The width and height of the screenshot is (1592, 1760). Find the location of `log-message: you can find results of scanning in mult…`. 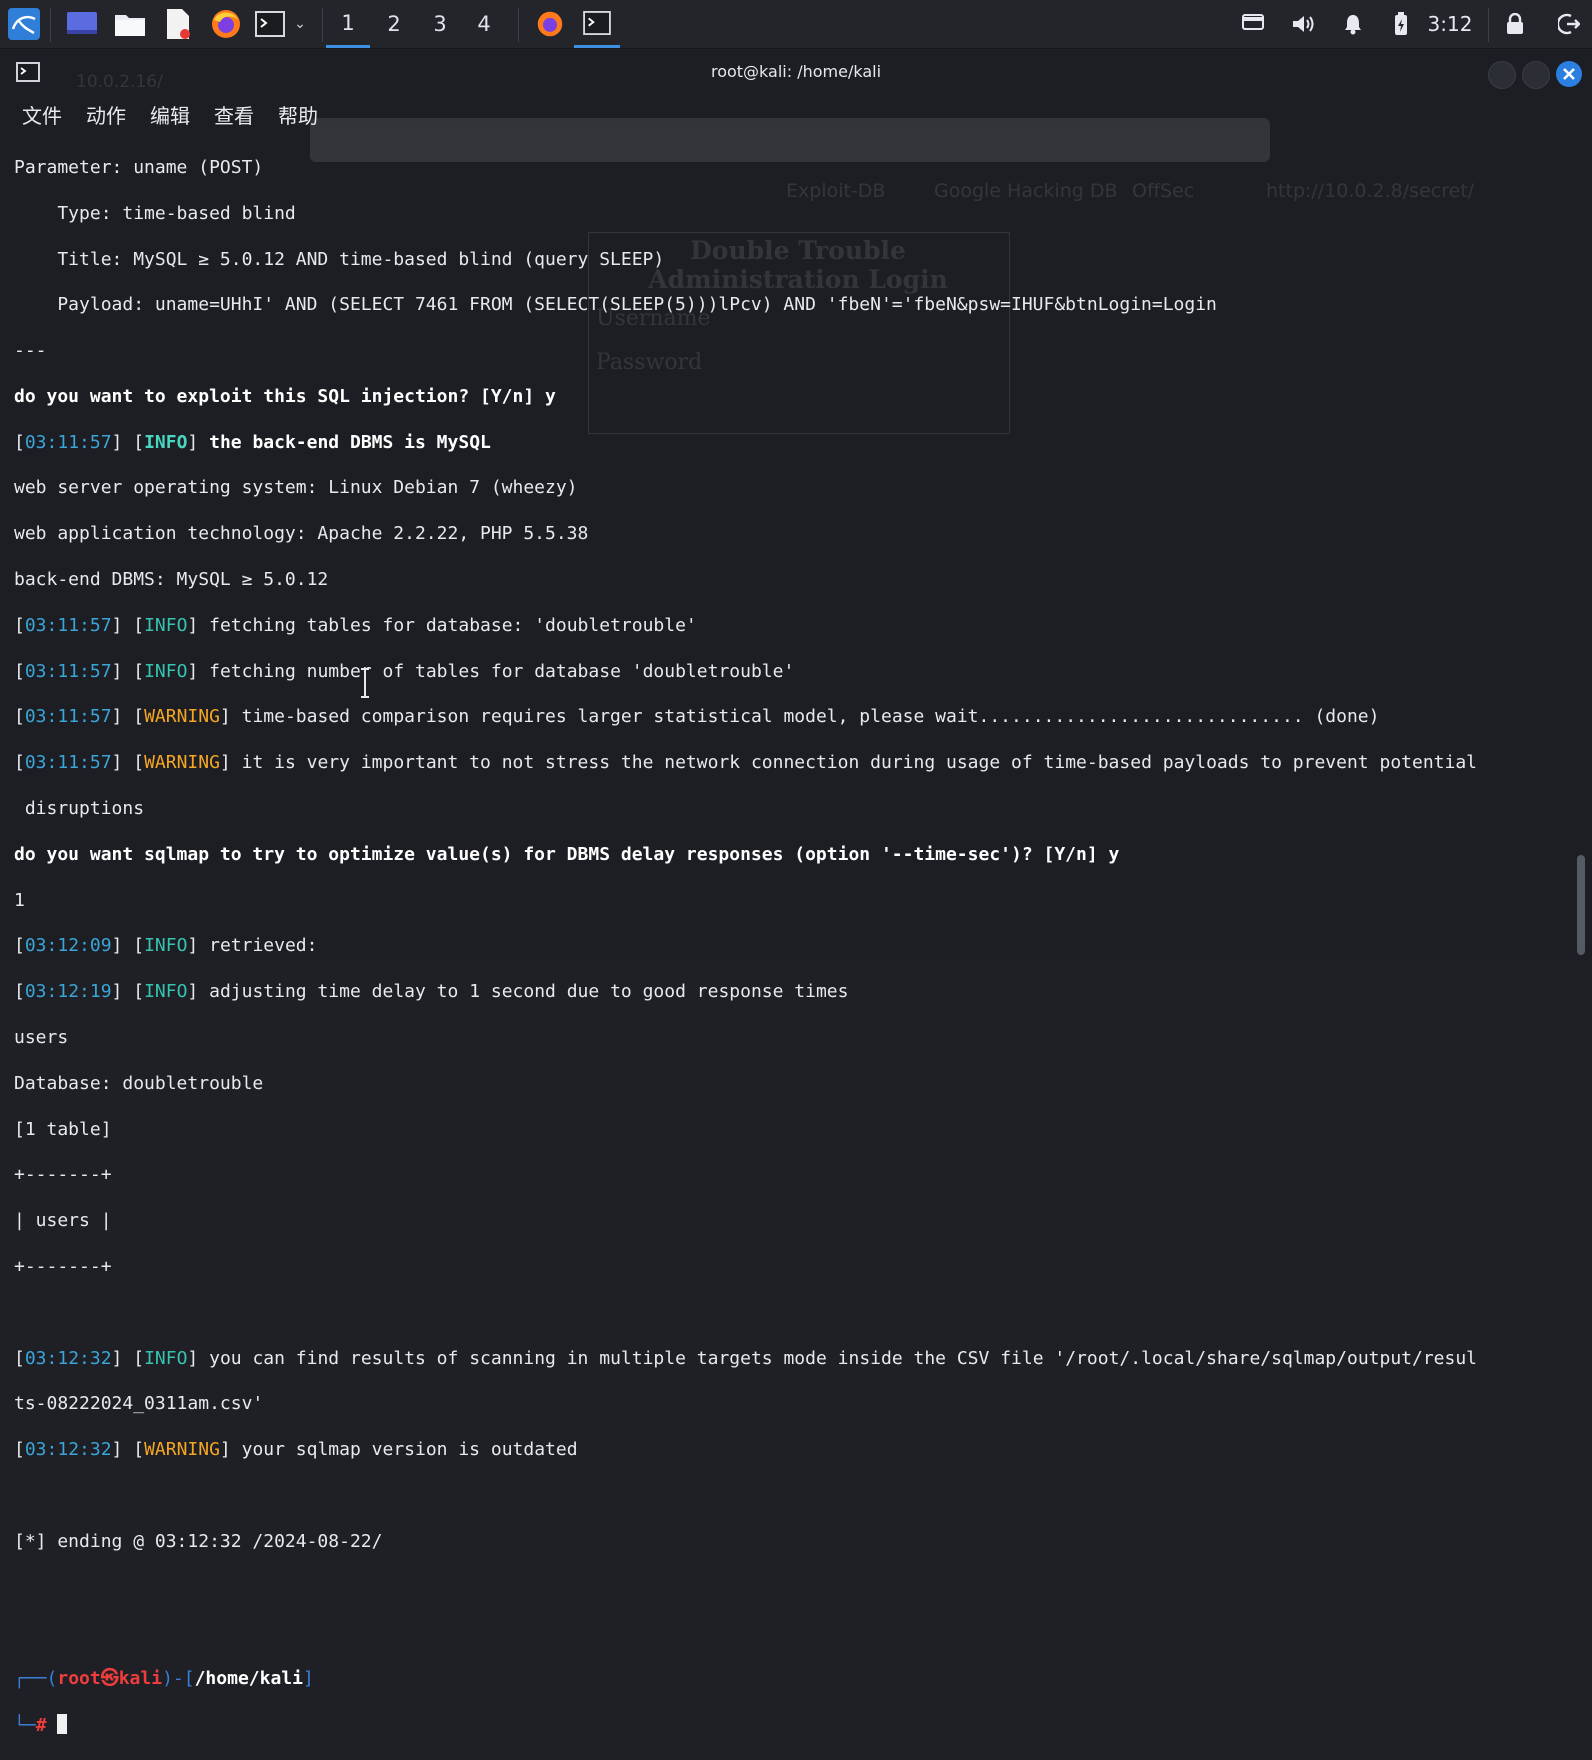

log-message: you can find results of scanning in mult… is located at coordinates (838, 1358).